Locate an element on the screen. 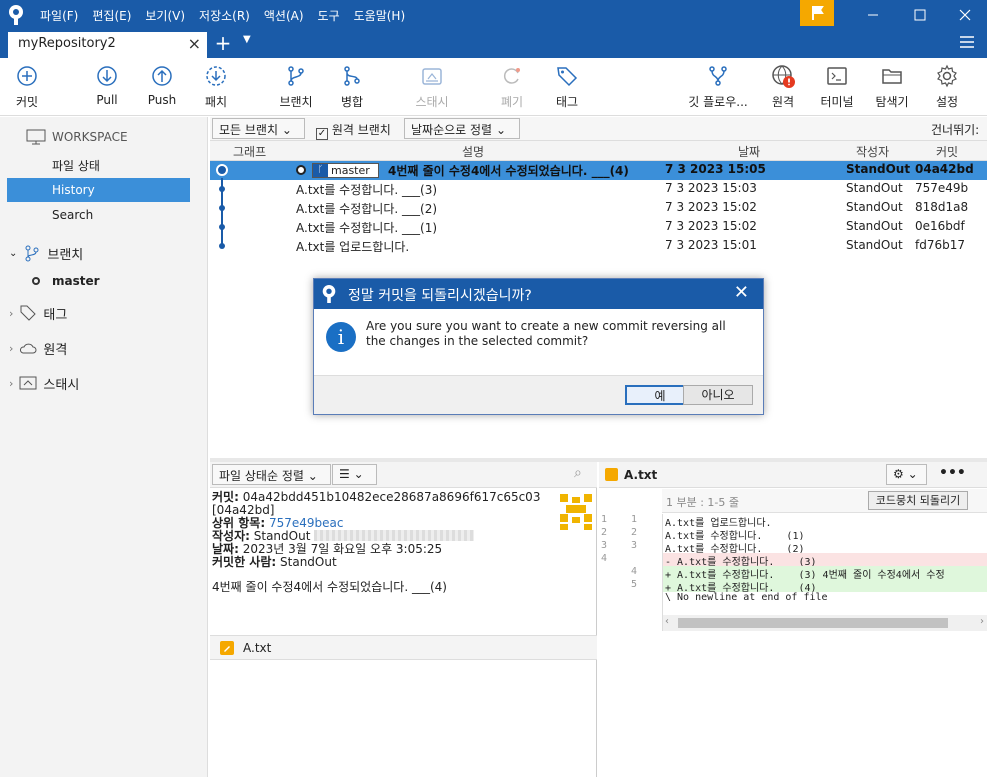  sort-dropdown: 날짜순으로 정렬 ⌄ is located at coordinates (462, 128).